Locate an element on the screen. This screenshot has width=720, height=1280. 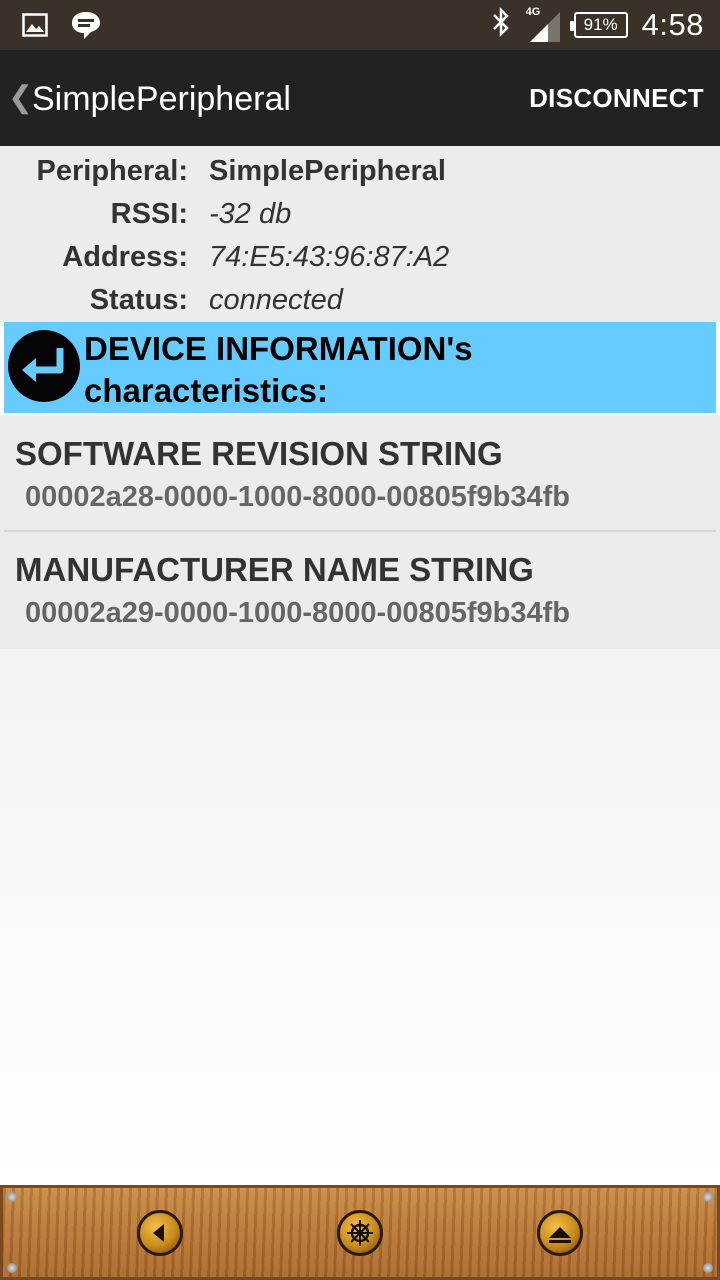
characteristic-name: MANUFACTURER NAME STRING is located at coordinates (274, 569).